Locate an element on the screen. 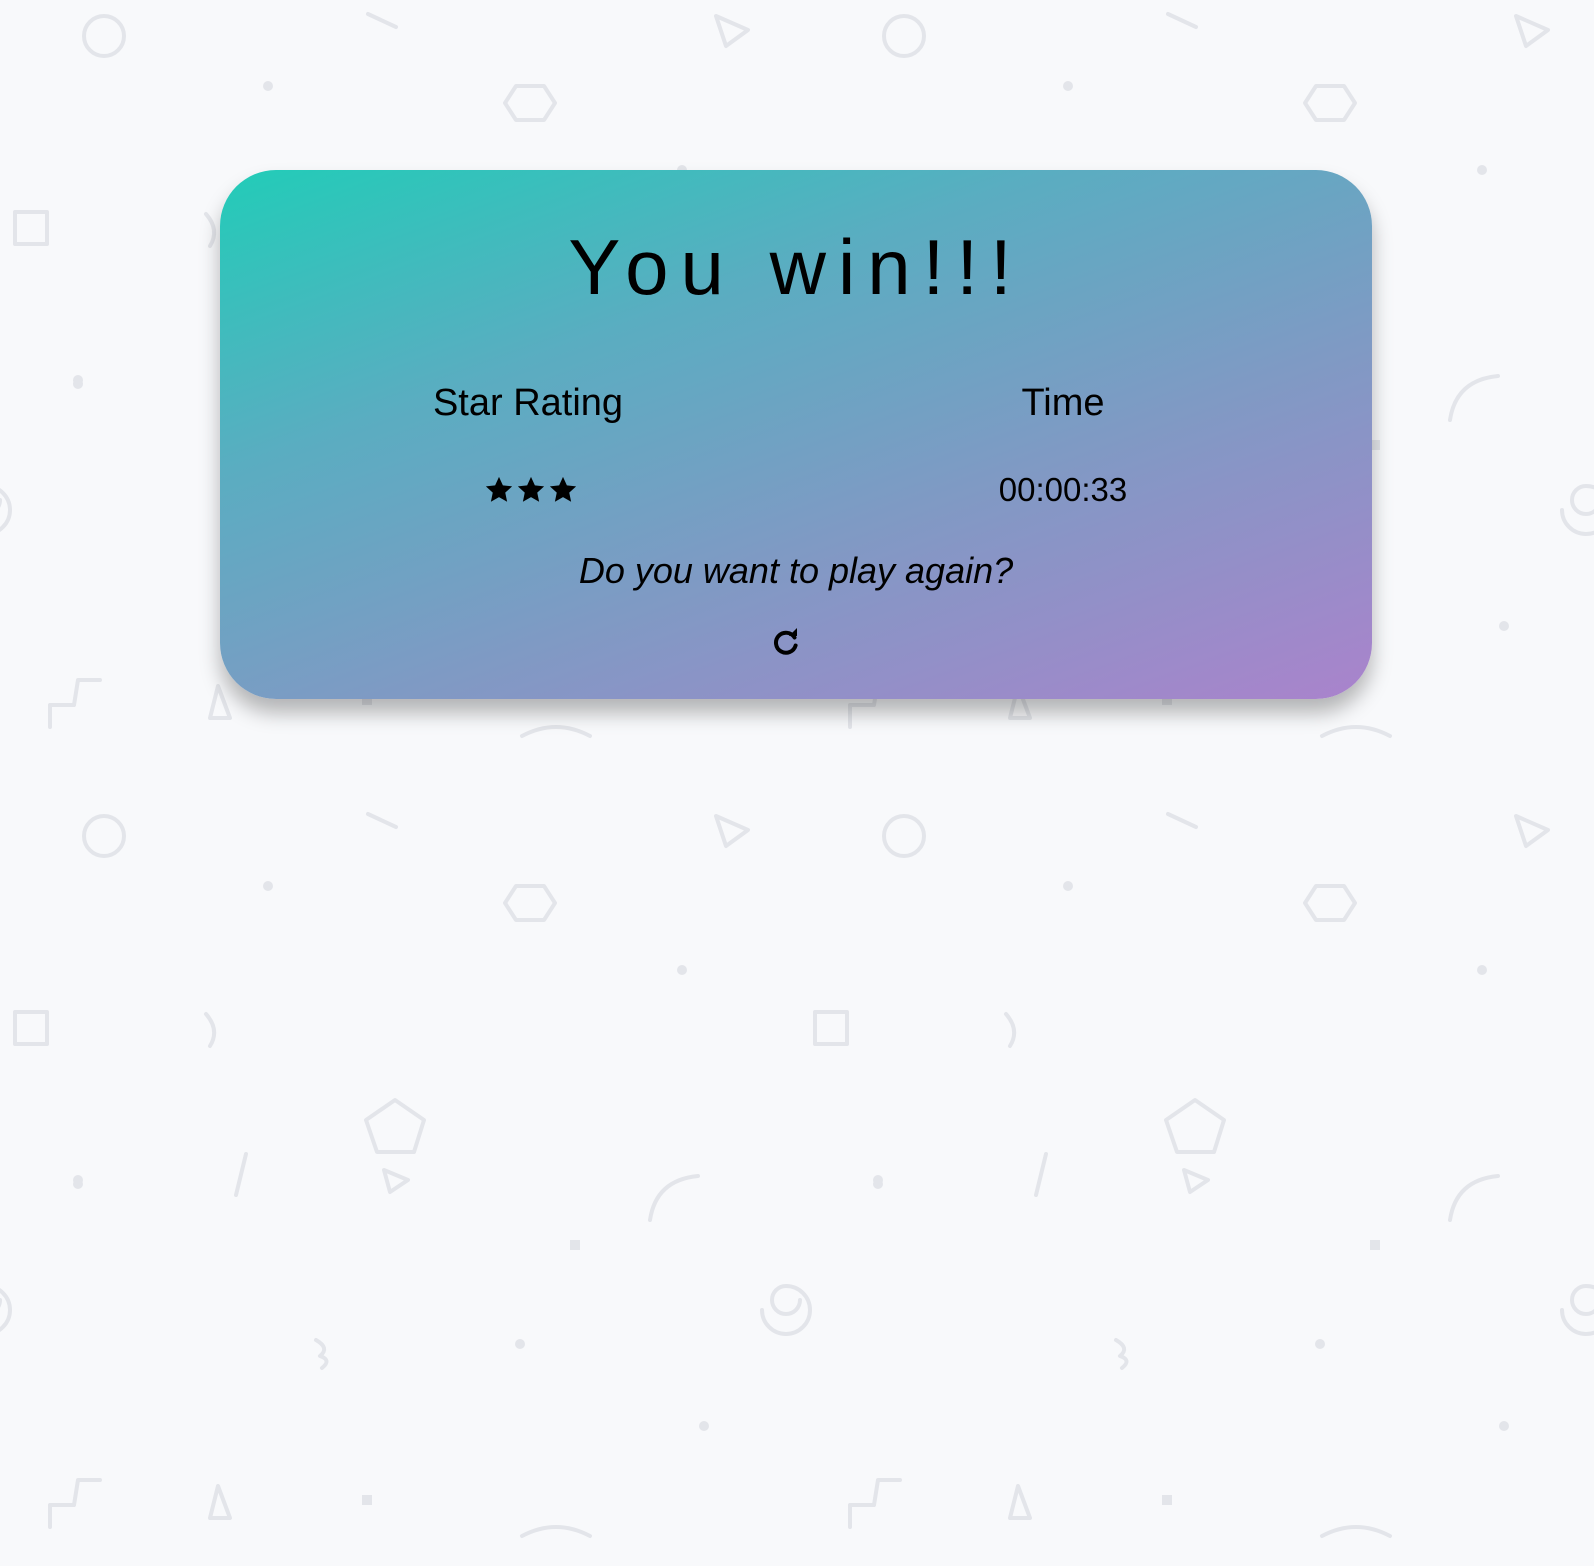 This screenshot has width=1594, height=1566. play-again-prompt: Do you want to play again? is located at coordinates (796, 570).